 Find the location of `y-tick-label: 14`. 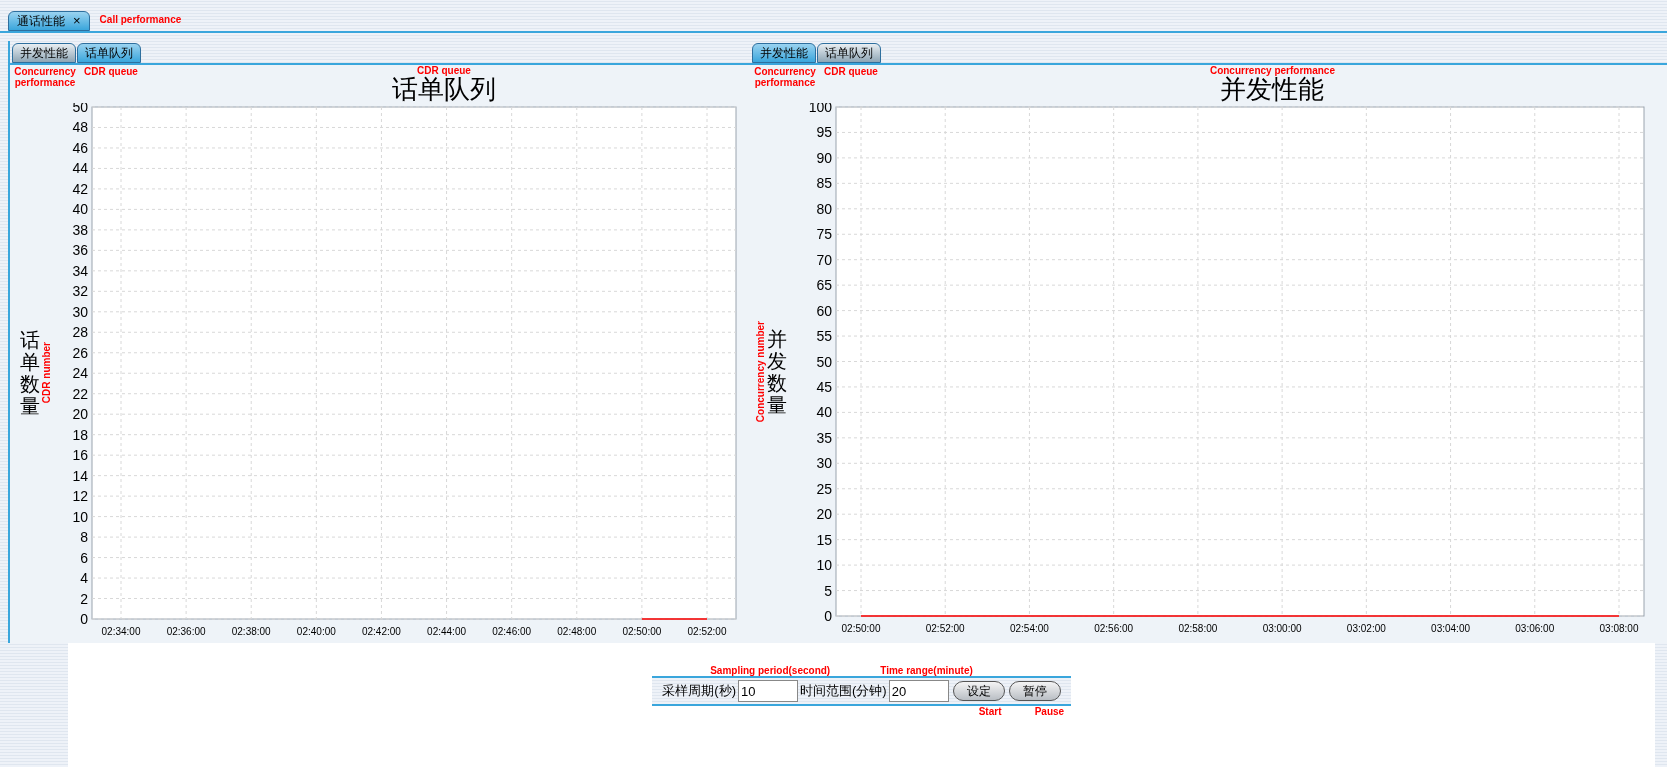

y-tick-label: 14 is located at coordinates (80, 475).